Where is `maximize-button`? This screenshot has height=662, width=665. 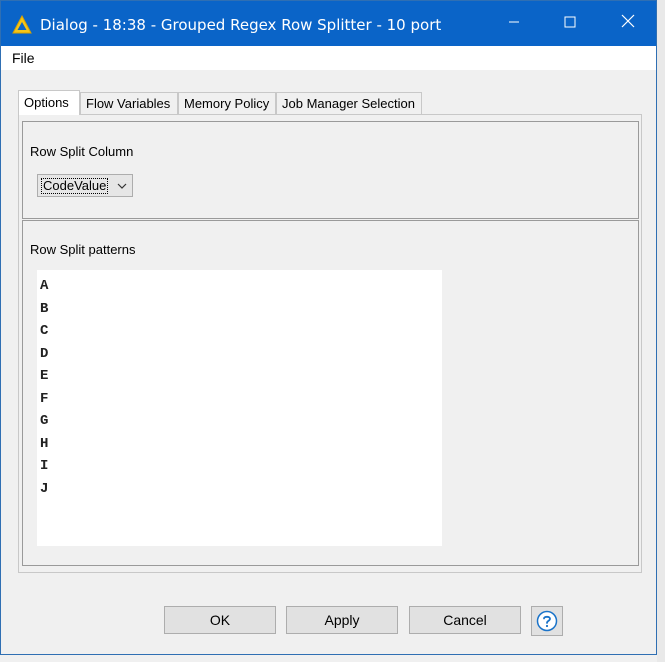
maximize-button is located at coordinates (570, 23).